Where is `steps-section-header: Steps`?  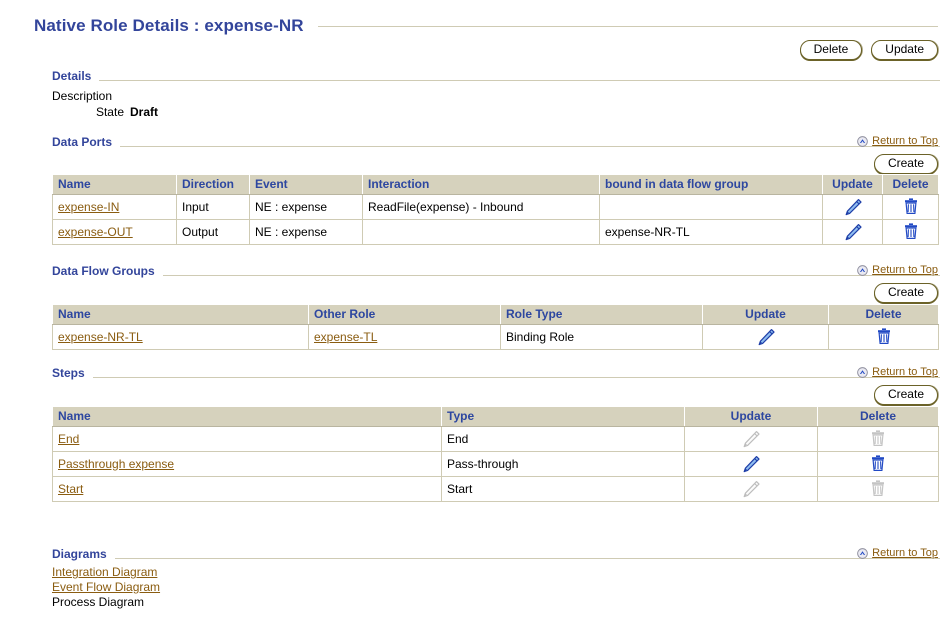
steps-section-header: Steps is located at coordinates (496, 373).